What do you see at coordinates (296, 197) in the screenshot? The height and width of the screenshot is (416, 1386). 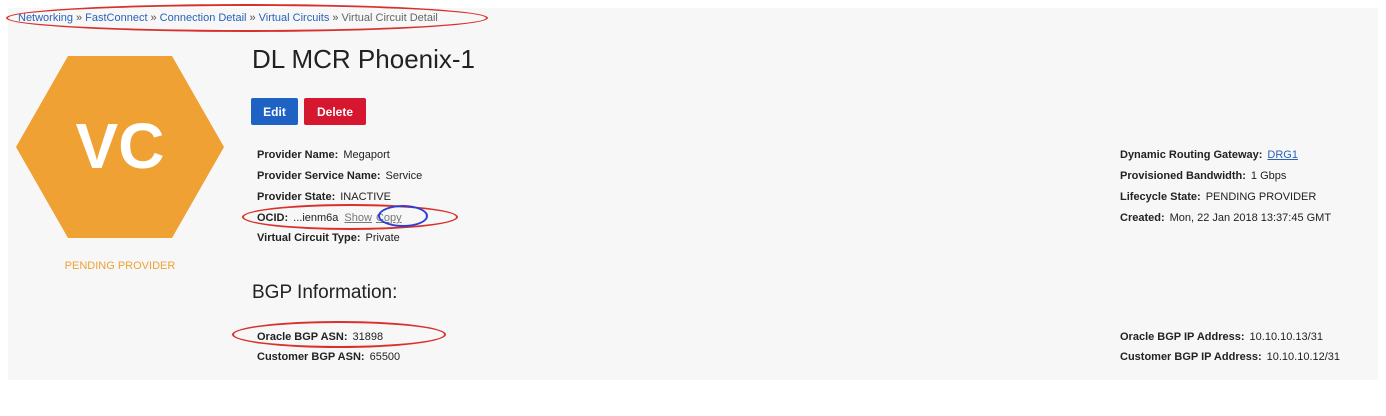 I see `provider-state-label: Provider State:` at bounding box center [296, 197].